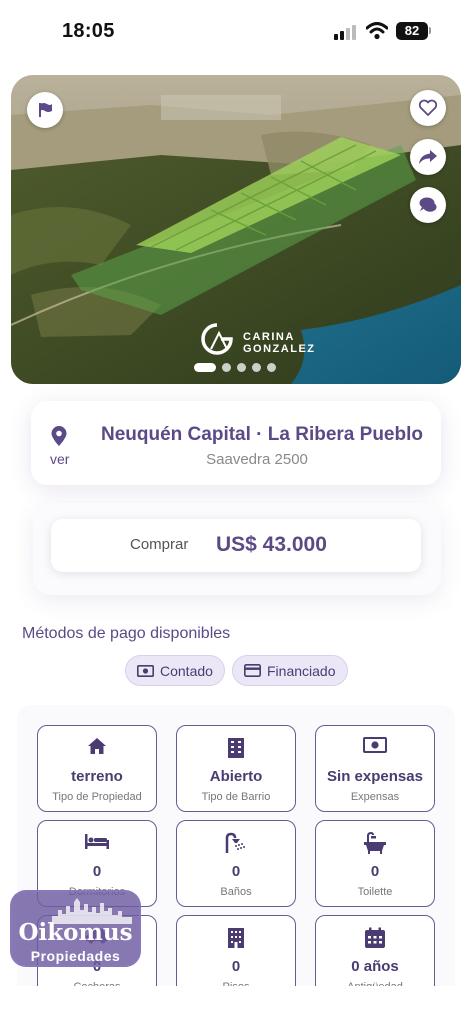 The image size is (472, 1024). I want to click on comments-button, so click(428, 205).